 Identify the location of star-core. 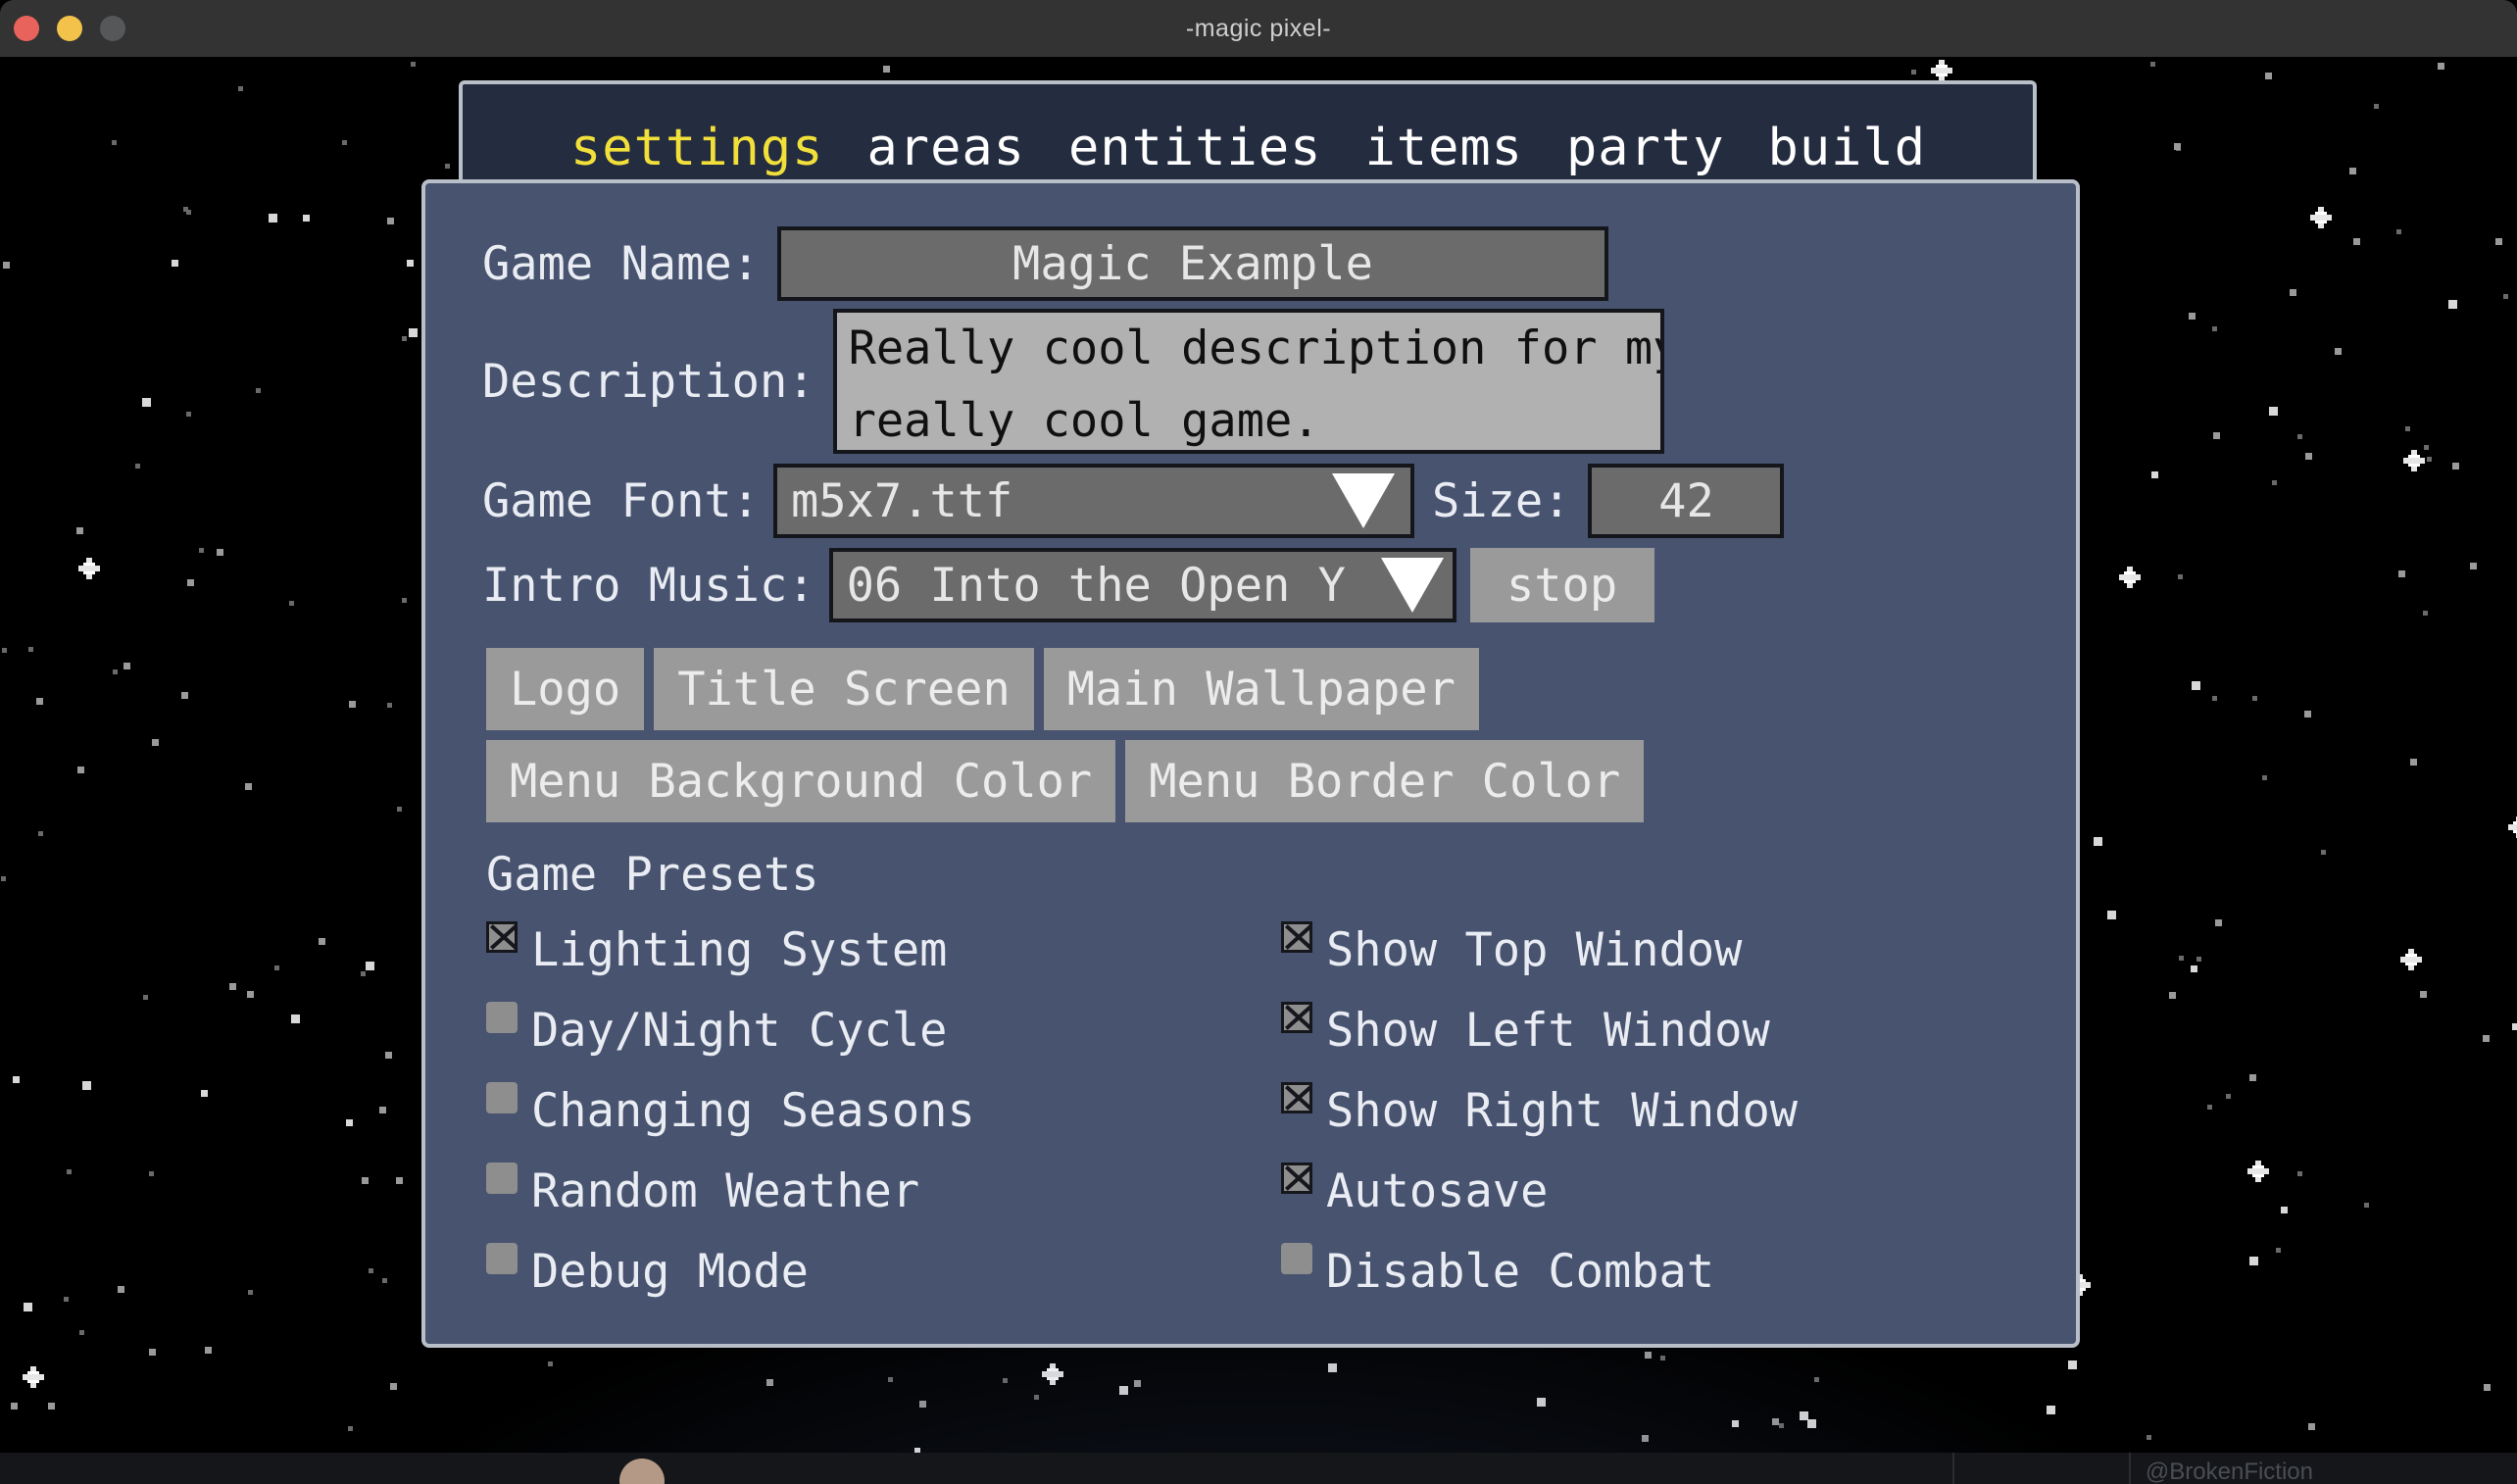
(2414, 461).